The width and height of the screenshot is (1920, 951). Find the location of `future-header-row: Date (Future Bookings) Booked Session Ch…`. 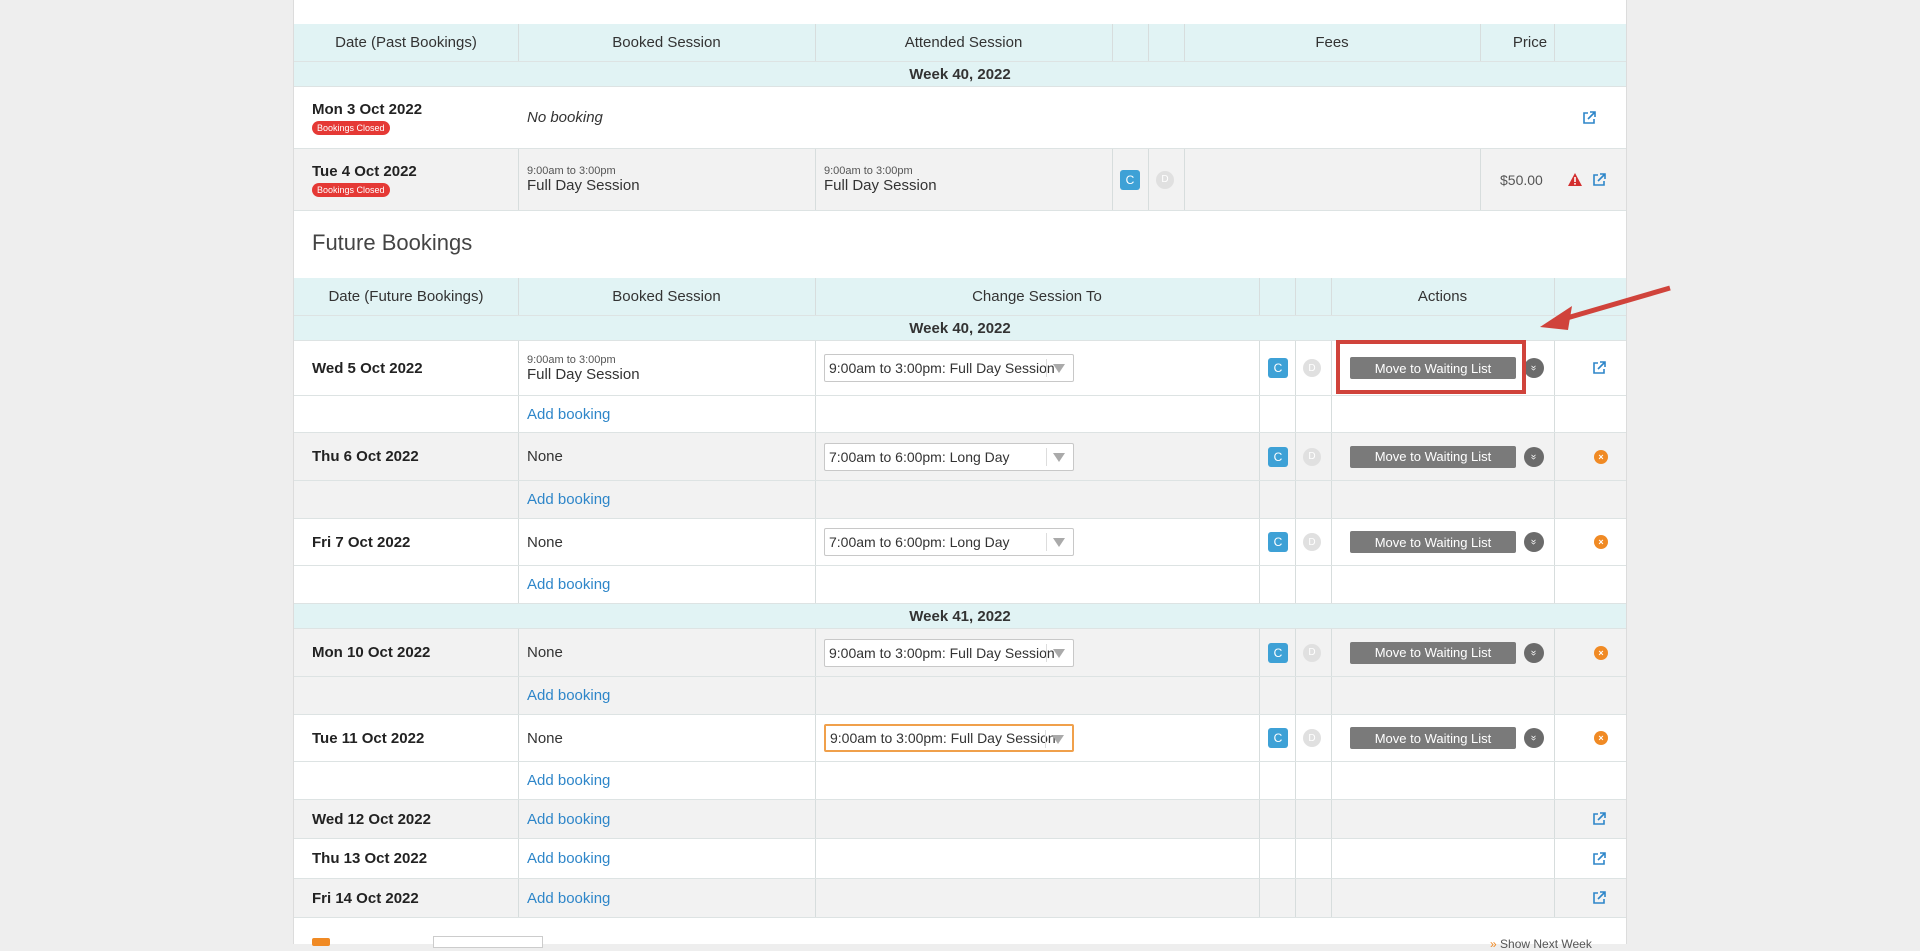

future-header-row: Date (Future Bookings) Booked Session Ch… is located at coordinates (960, 297).